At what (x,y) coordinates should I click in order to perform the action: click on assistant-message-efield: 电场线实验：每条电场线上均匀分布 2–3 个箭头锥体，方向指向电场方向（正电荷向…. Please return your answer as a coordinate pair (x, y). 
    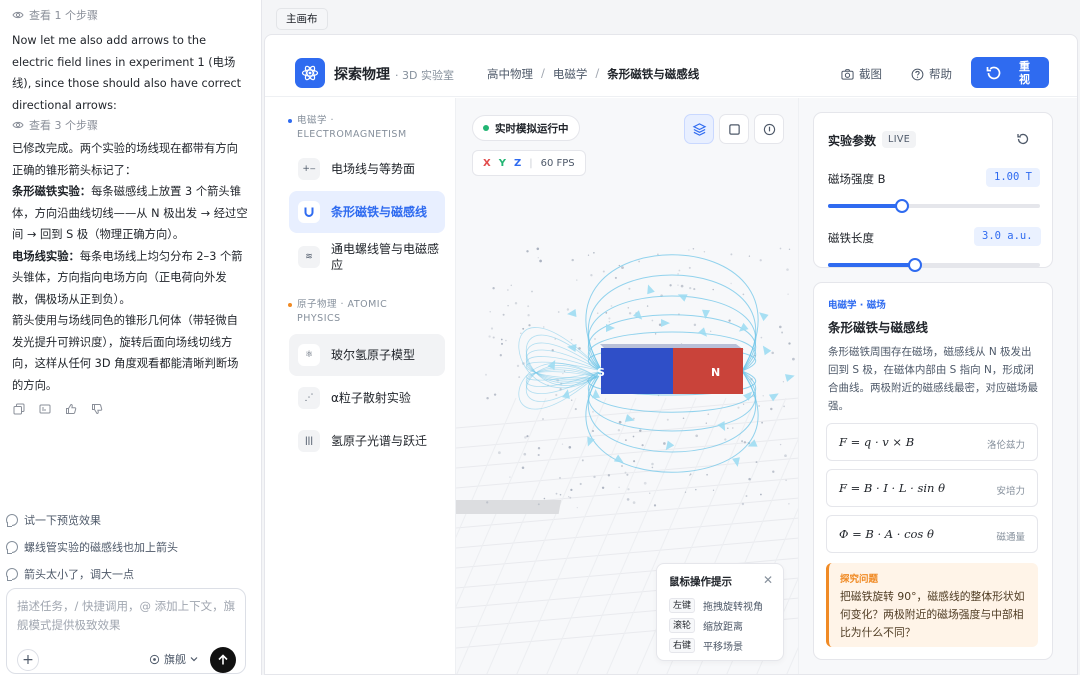
    Looking at the image, I should click on (130, 278).